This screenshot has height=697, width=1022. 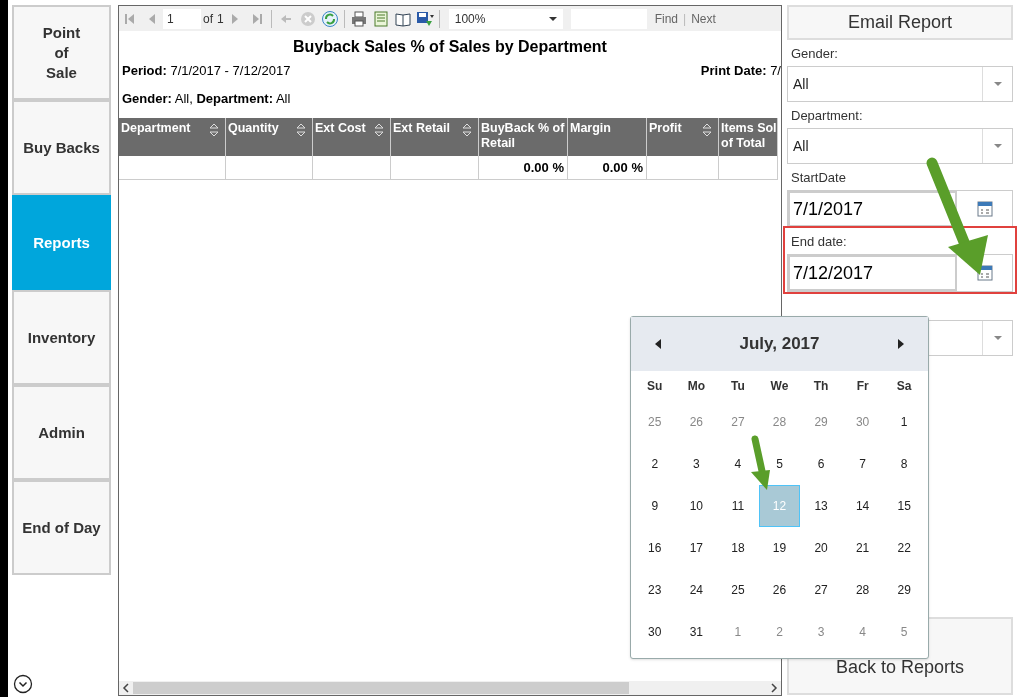 I want to click on field-label: Department:, so click(x=827, y=115).